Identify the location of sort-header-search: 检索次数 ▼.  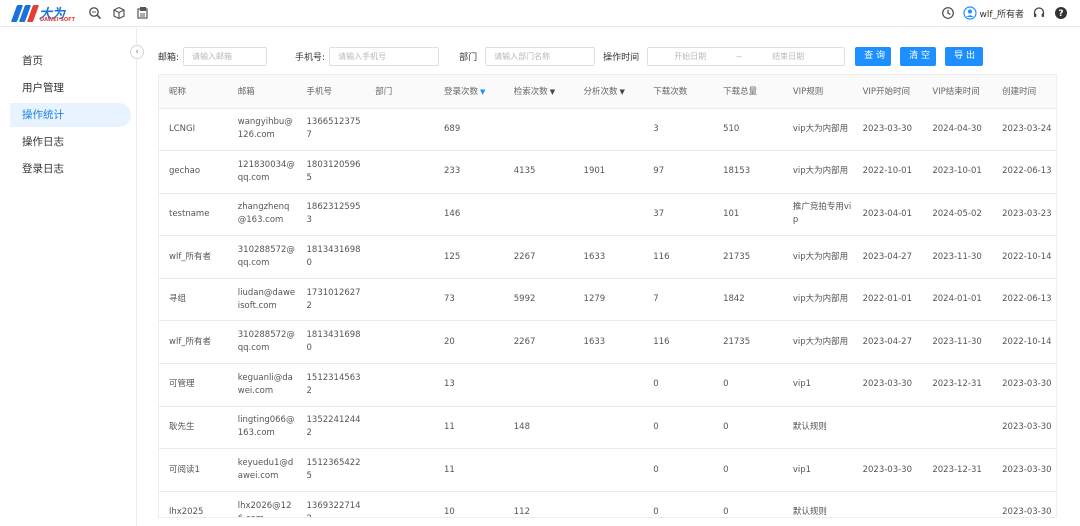
(538, 92).